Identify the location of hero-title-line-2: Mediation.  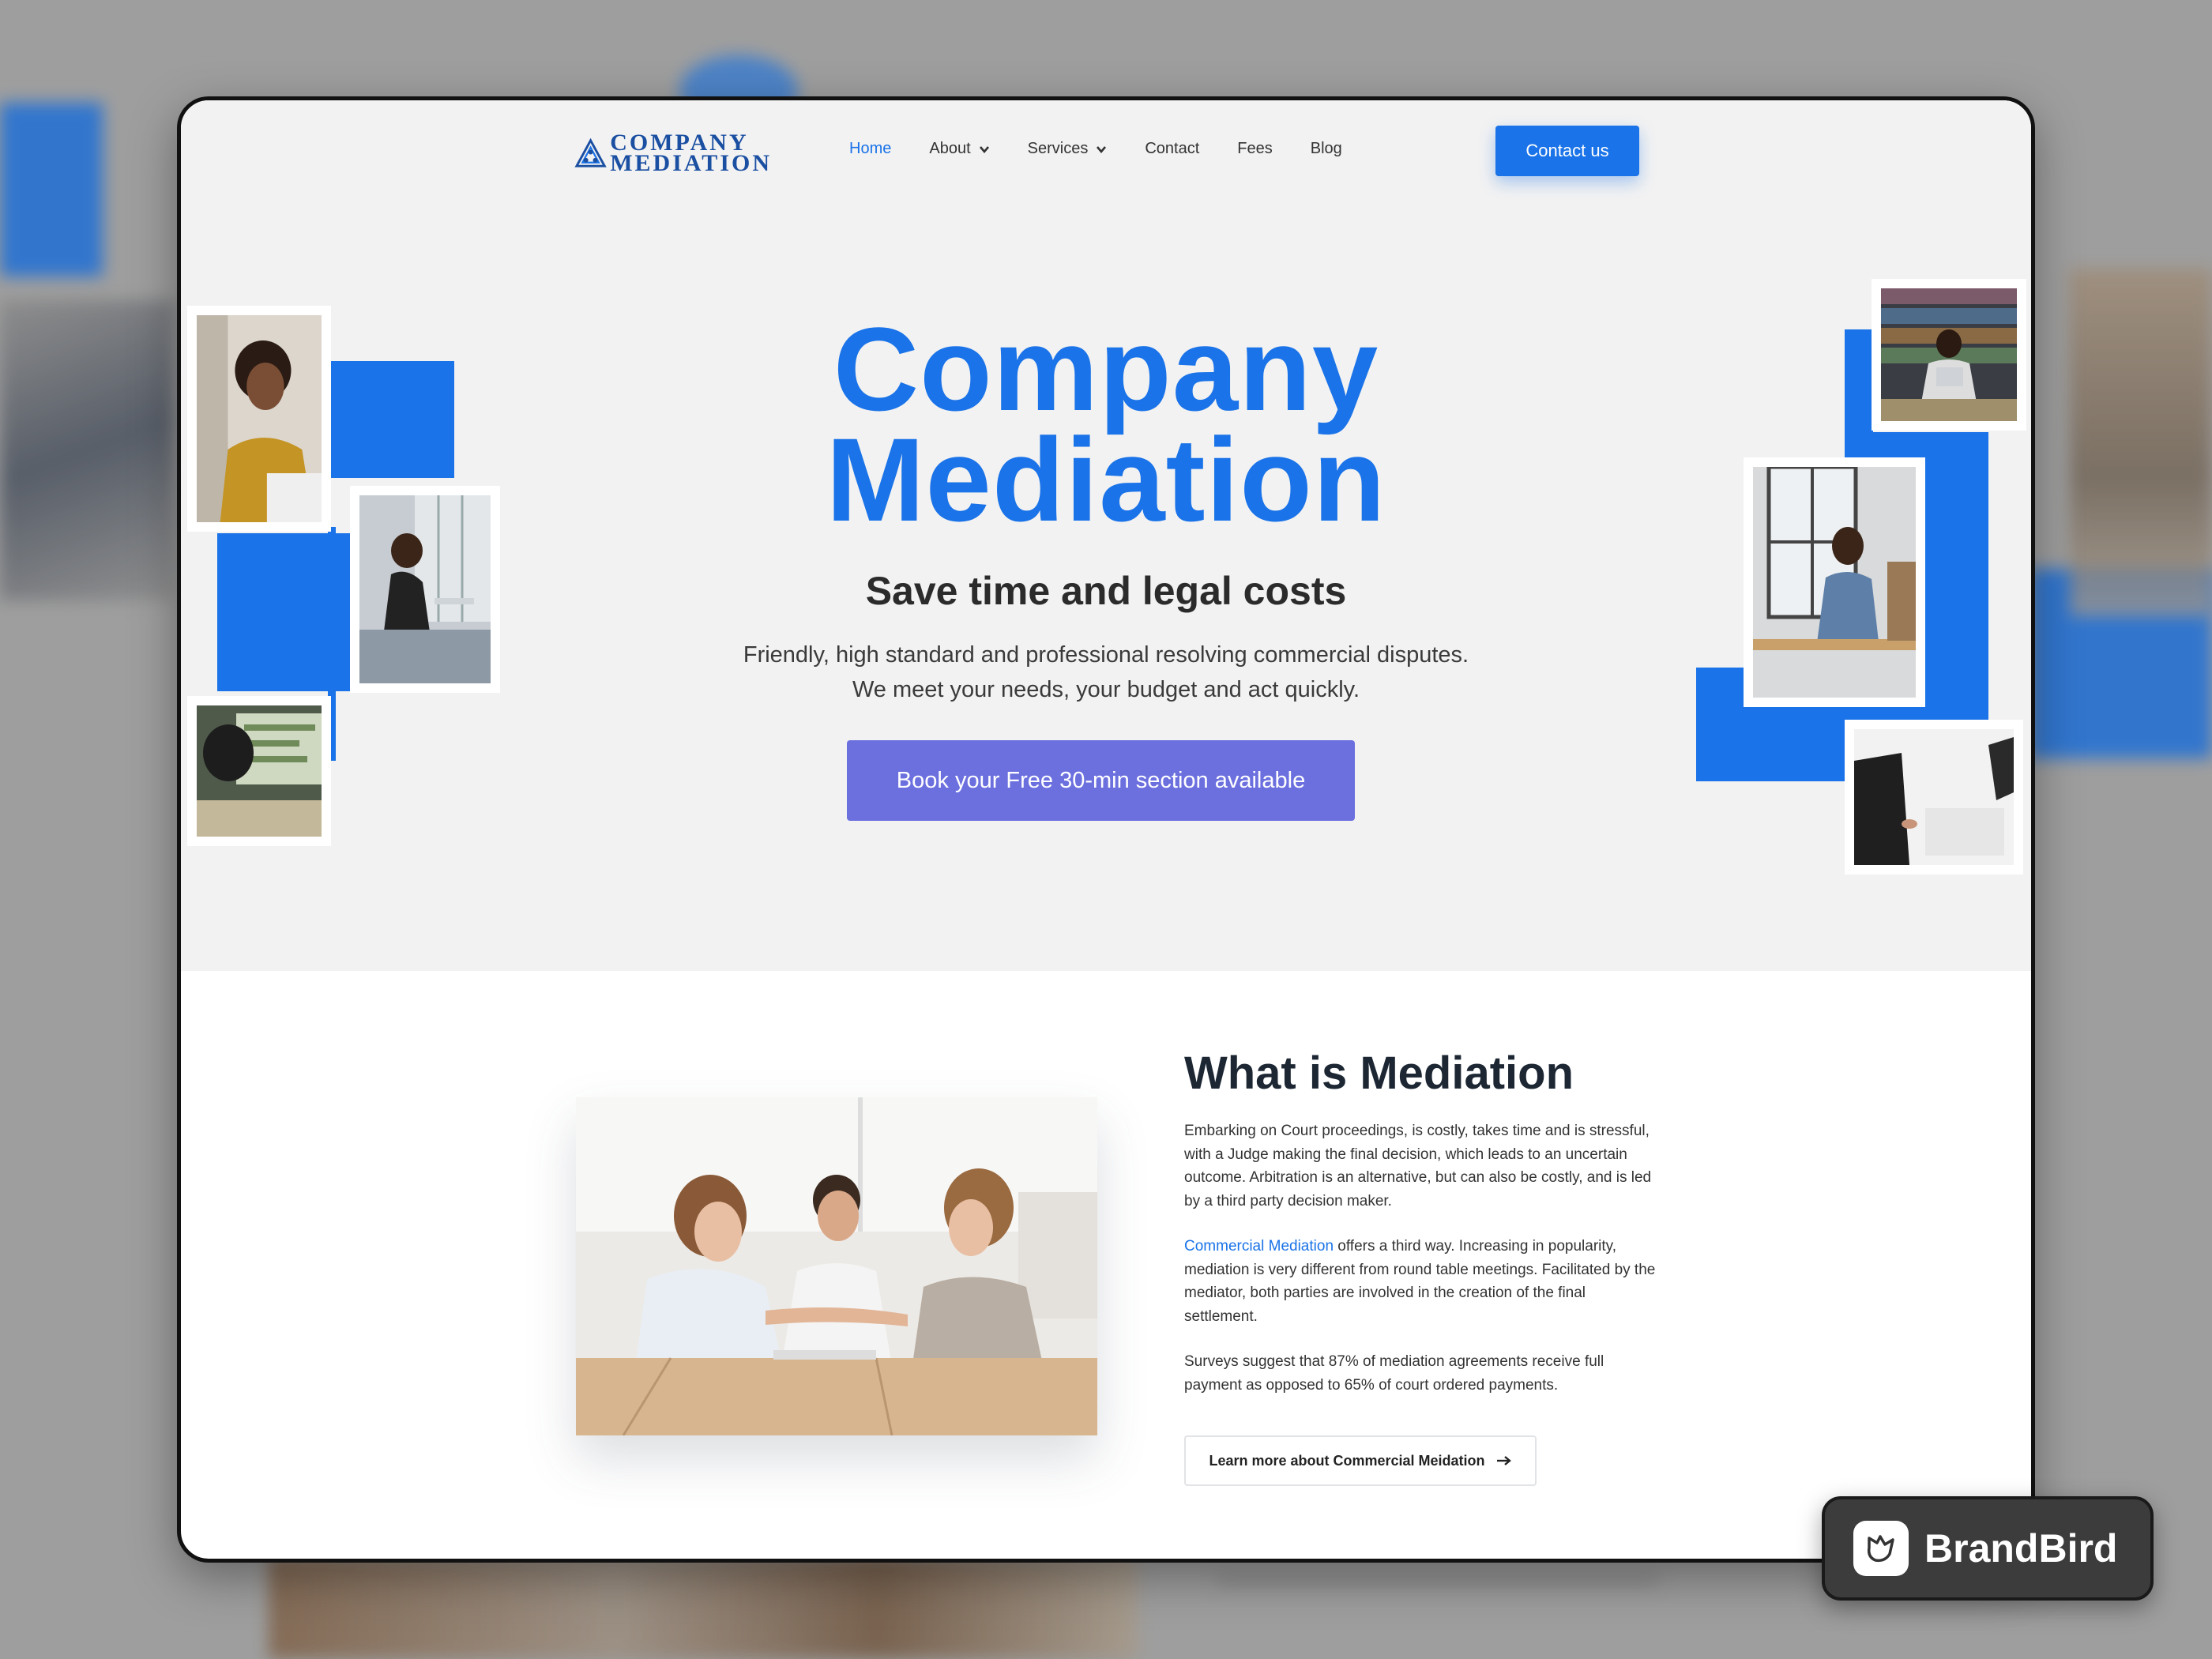
(1106, 480).